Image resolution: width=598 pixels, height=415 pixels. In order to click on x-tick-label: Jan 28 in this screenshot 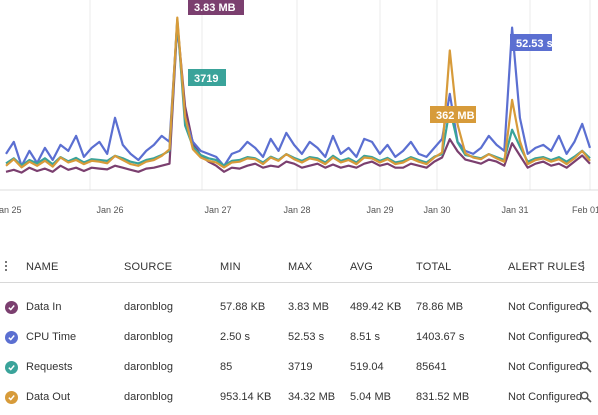, I will do `click(296, 210)`.